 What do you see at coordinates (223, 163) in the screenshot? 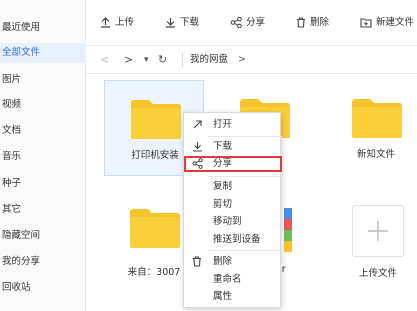
I see `menu-item-label: 分享` at bounding box center [223, 163].